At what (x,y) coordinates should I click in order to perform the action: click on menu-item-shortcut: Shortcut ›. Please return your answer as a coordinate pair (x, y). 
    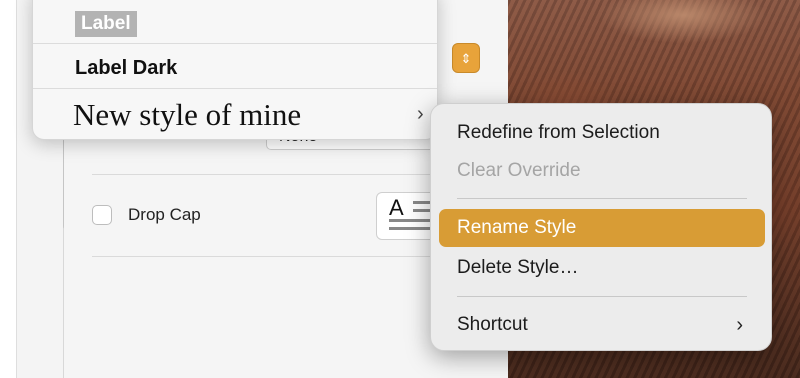
    Looking at the image, I should click on (602, 325).